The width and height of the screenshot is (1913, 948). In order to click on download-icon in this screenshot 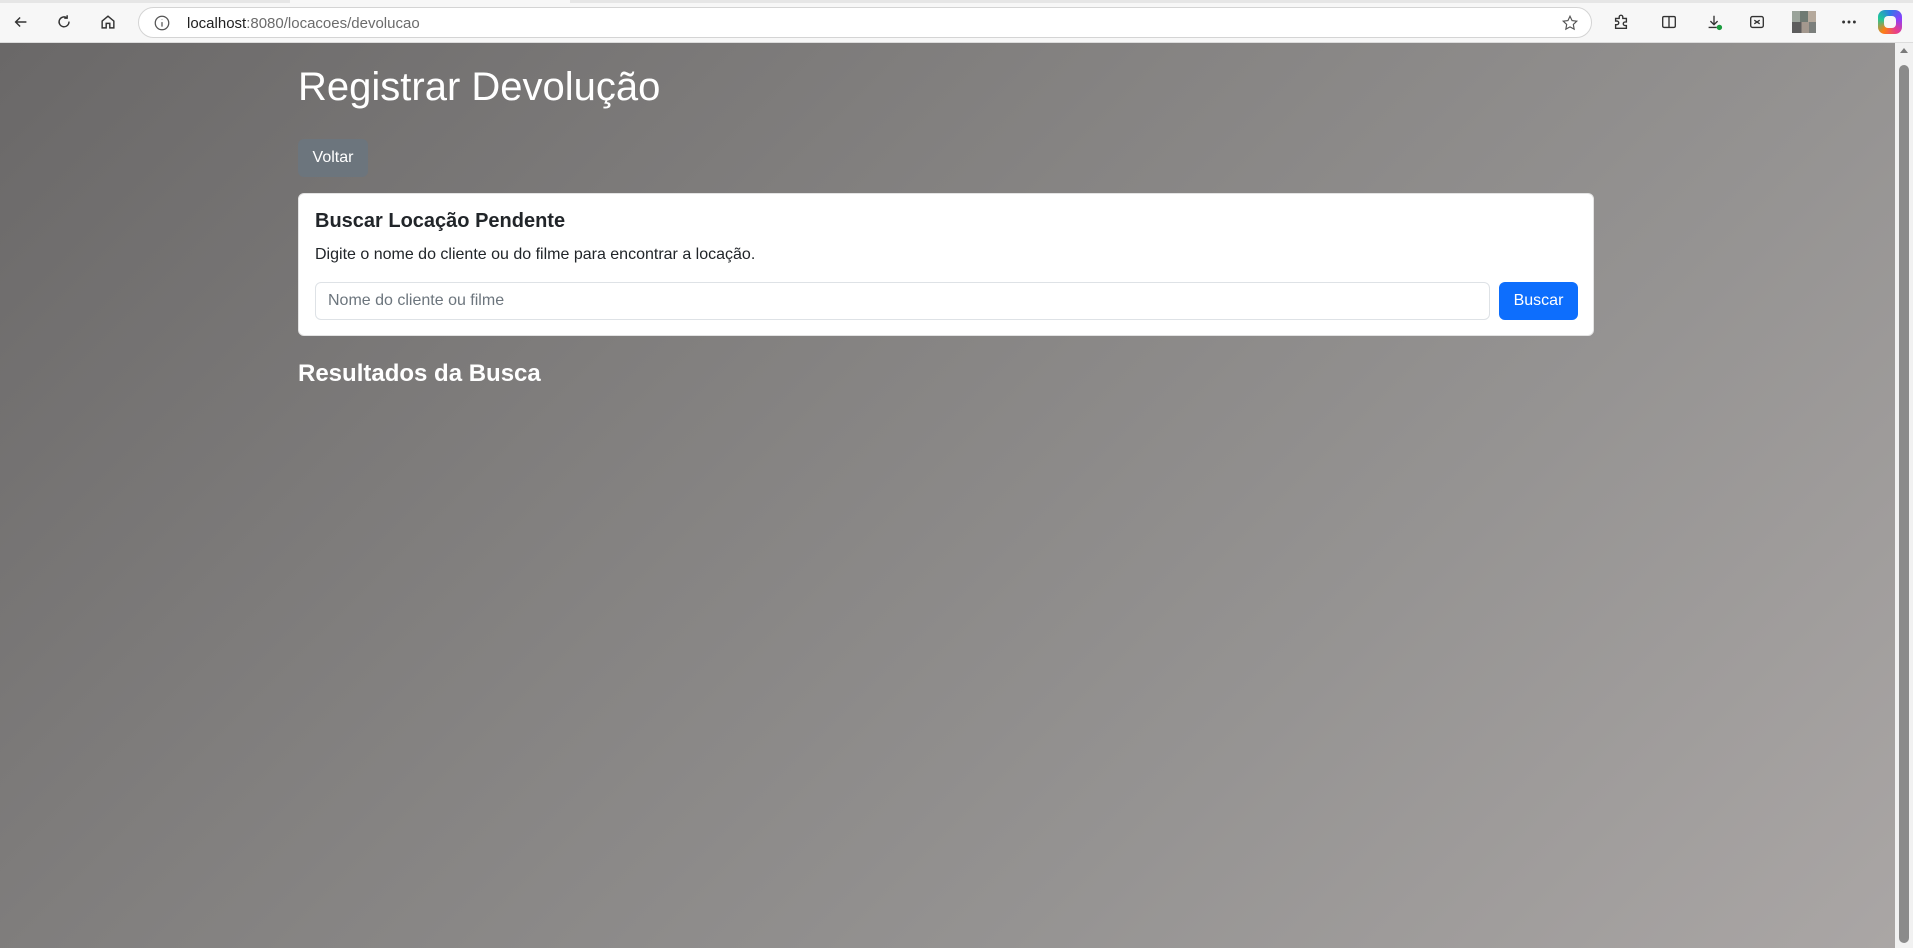, I will do `click(1714, 22)`.